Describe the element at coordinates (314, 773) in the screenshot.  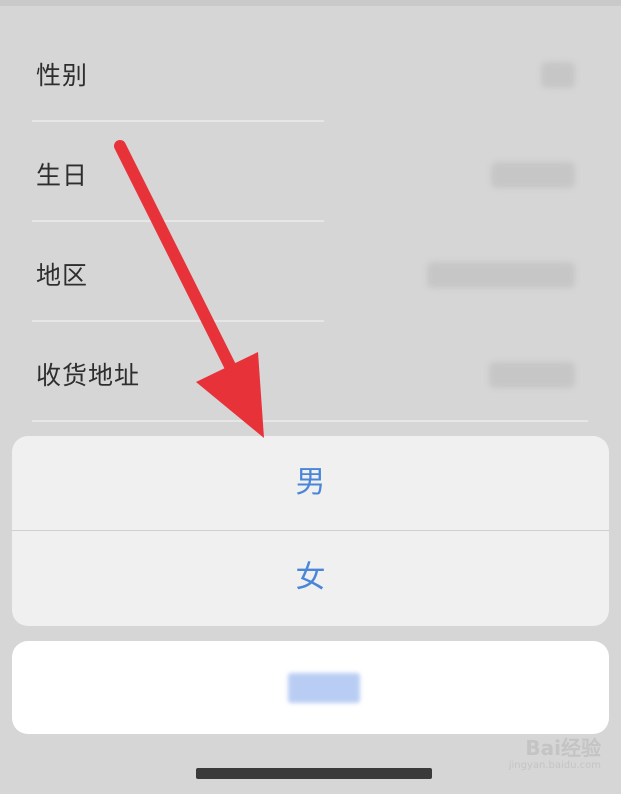
I see `home-indicator` at that location.